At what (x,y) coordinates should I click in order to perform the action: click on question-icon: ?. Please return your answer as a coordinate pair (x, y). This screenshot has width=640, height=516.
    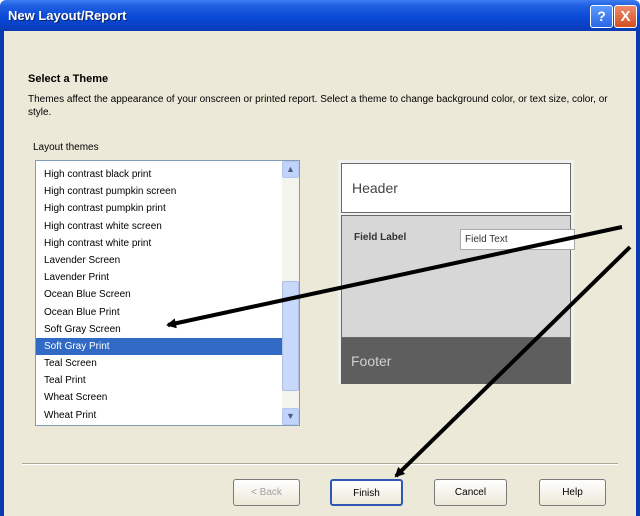
    Looking at the image, I should click on (601, 16).